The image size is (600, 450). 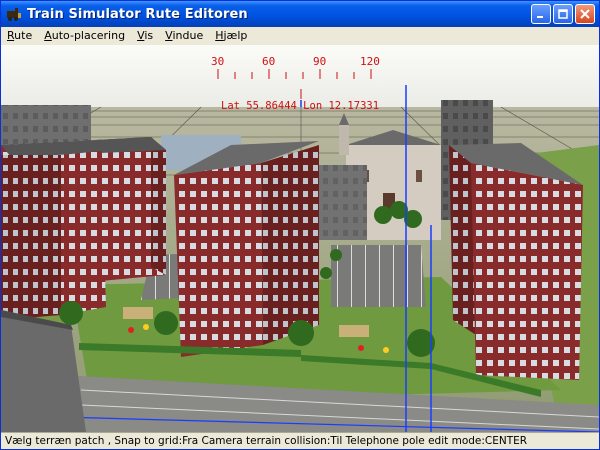 What do you see at coordinates (88, 35) in the screenshot?
I see `menu-auto-label: uto-placering` at bounding box center [88, 35].